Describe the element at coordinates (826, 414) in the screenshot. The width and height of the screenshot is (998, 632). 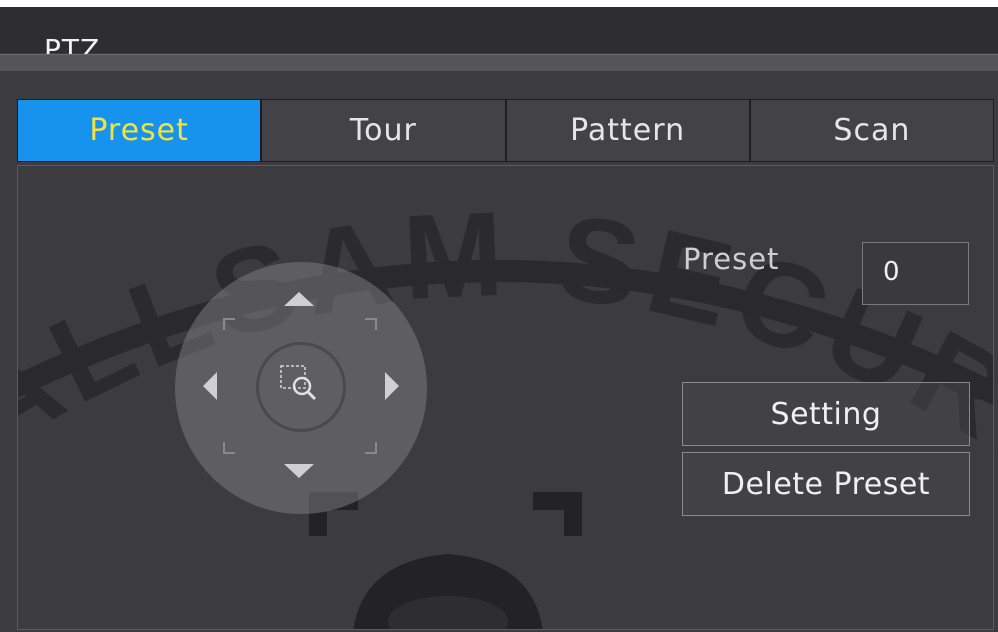
I see `setting-button: Setting` at that location.